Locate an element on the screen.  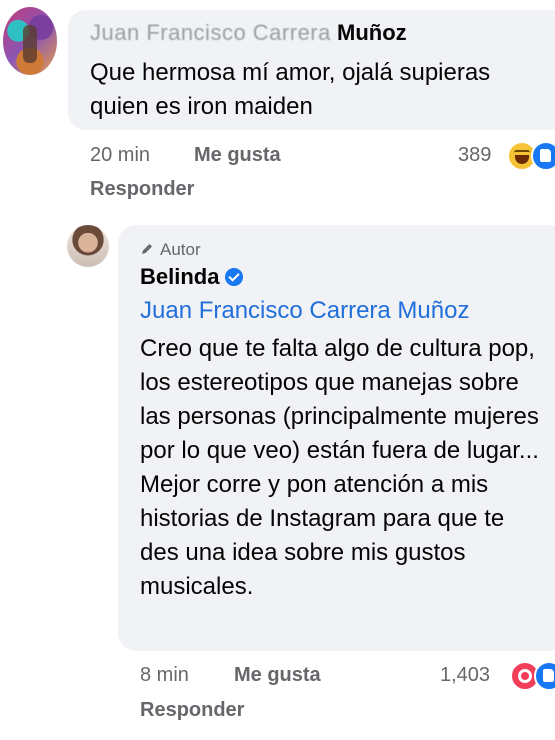
comment-timestamp: 20 min is located at coordinates (120, 155).